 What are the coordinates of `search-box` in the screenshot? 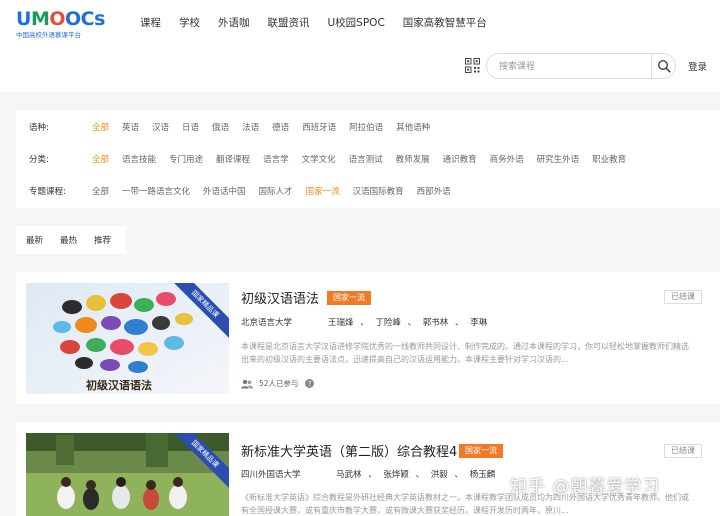 It's located at (581, 66).